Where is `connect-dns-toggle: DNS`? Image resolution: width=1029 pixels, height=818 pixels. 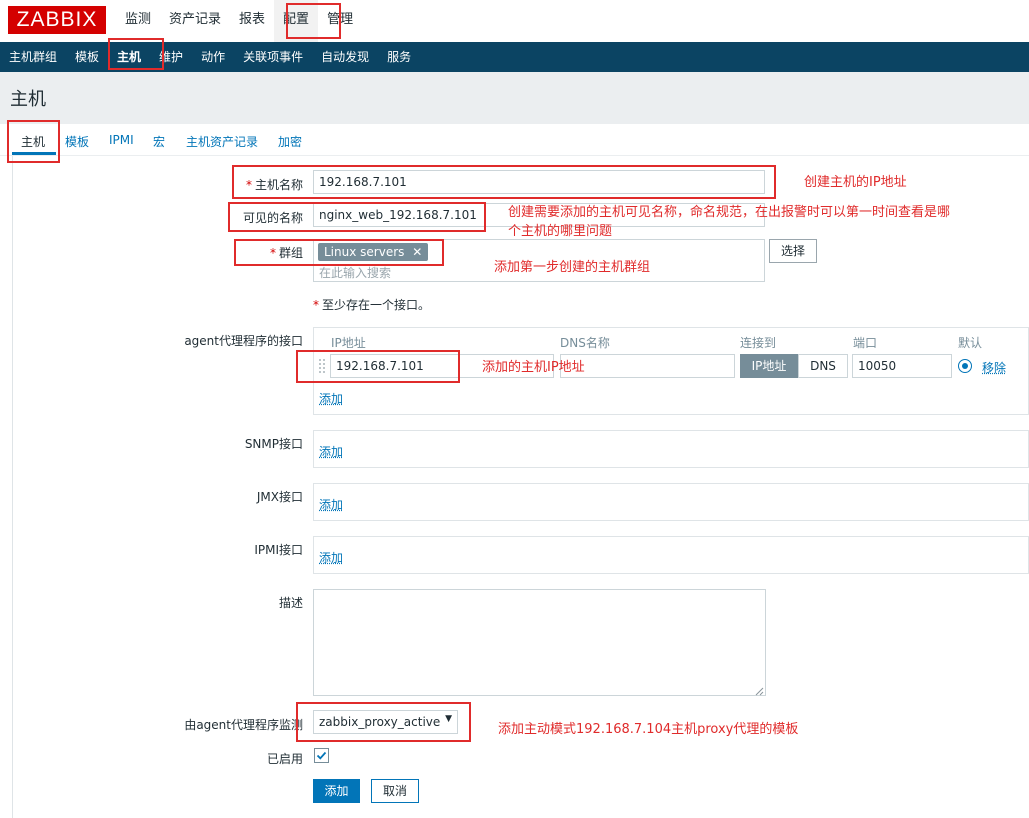
connect-dns-toggle: DNS is located at coordinates (823, 366).